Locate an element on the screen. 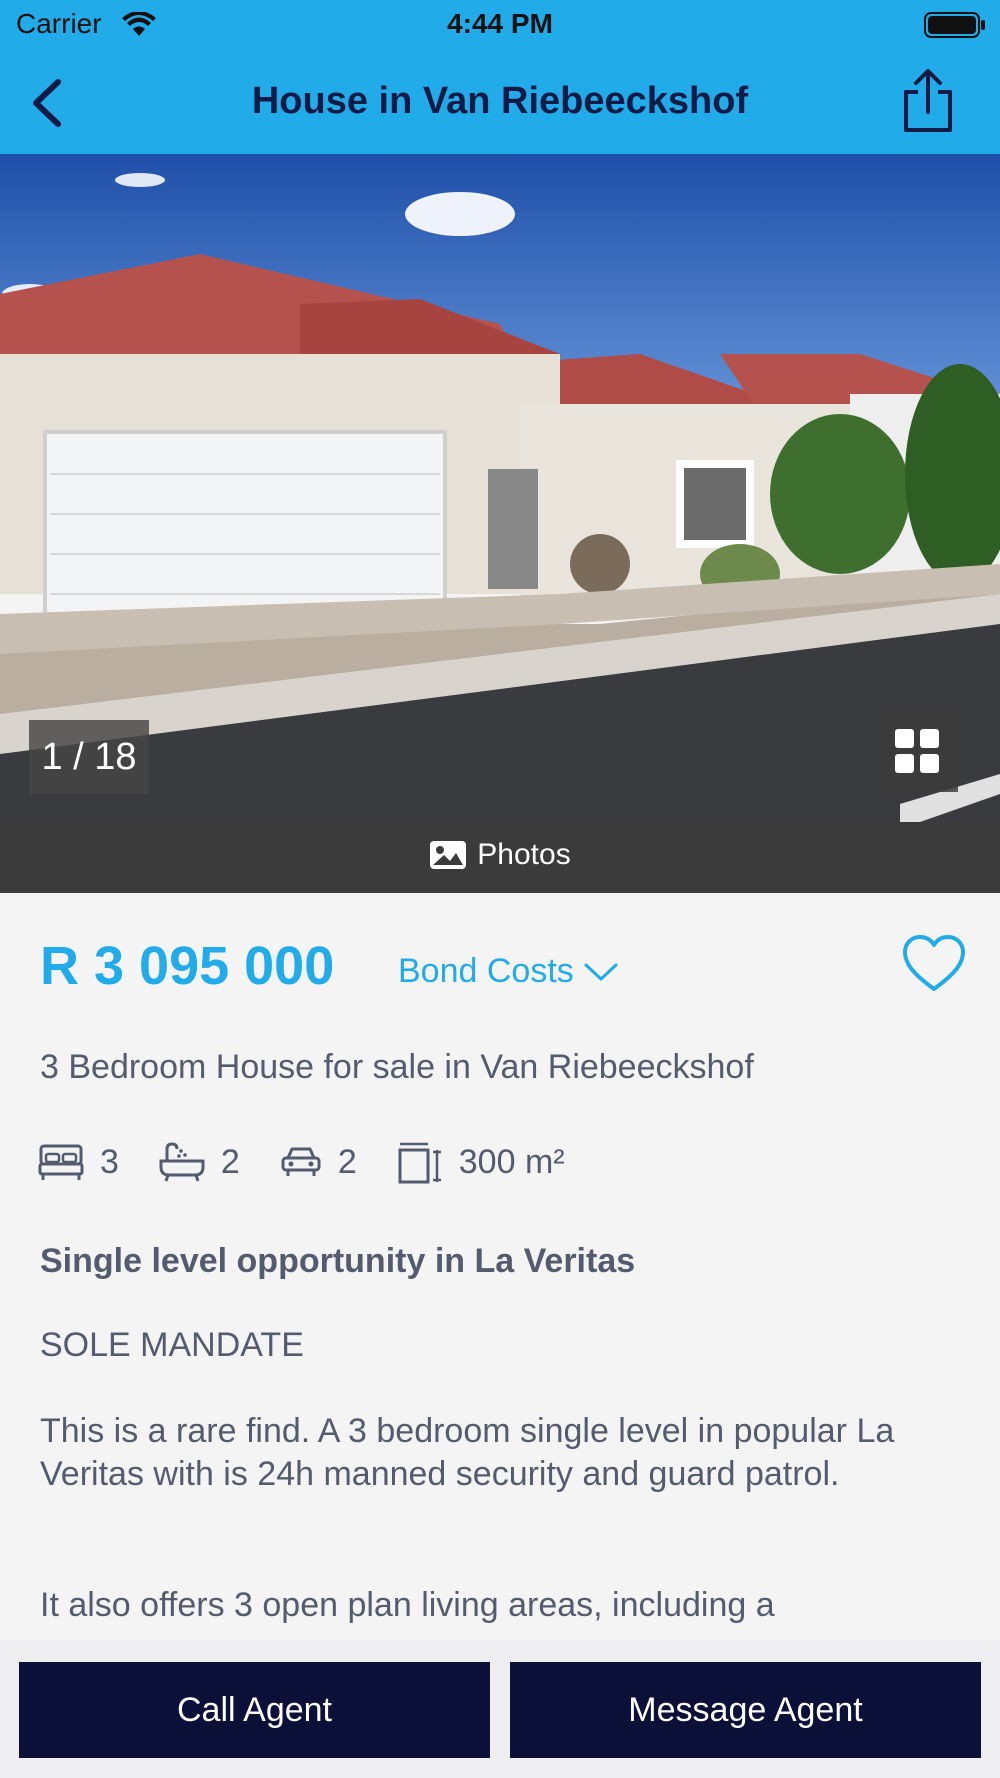 This screenshot has width=1000, height=1778. listing-heading: Single level opportunity in La Veritas is located at coordinates (338, 1261).